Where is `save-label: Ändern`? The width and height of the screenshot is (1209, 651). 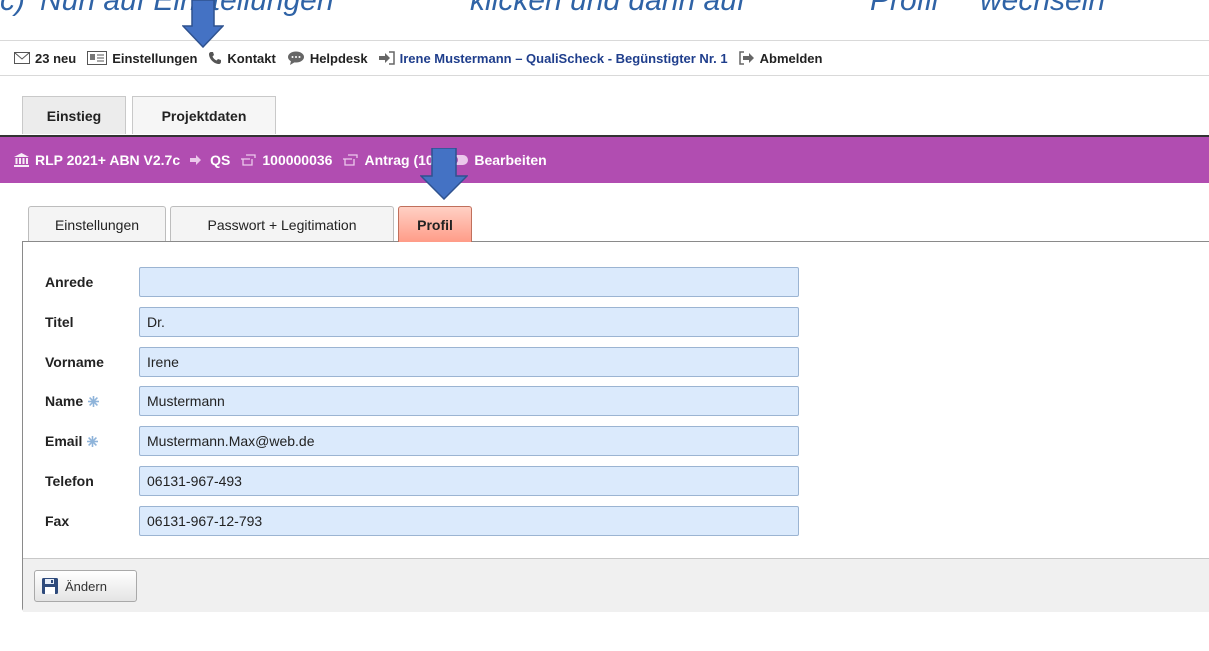
save-label: Ändern is located at coordinates (86, 586).